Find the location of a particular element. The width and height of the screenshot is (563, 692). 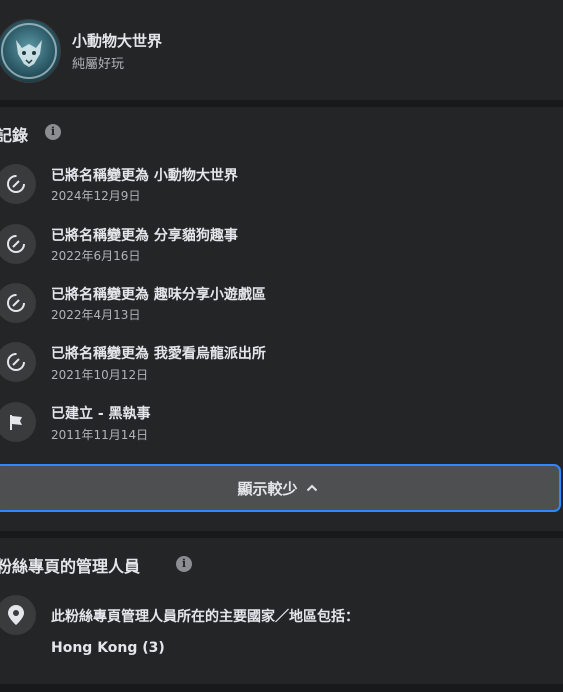

page-header-card: 小動物大世界 純屬好玩 is located at coordinates (281, 50).